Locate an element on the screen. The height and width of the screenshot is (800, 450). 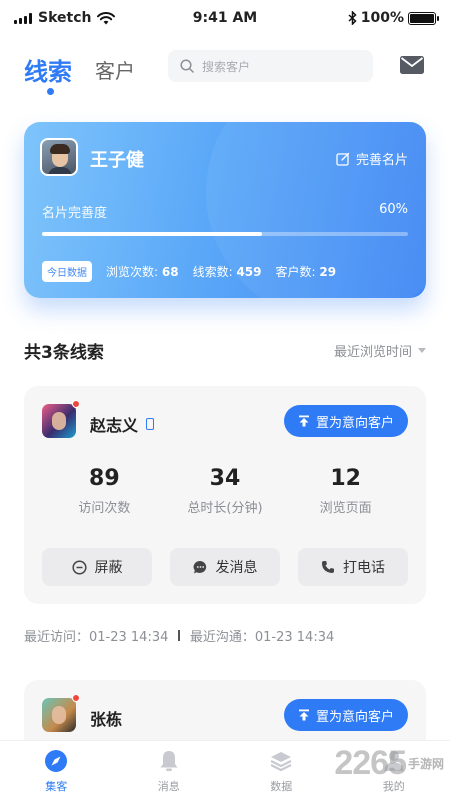
nav-label: 集客 is located at coordinates (56, 786).